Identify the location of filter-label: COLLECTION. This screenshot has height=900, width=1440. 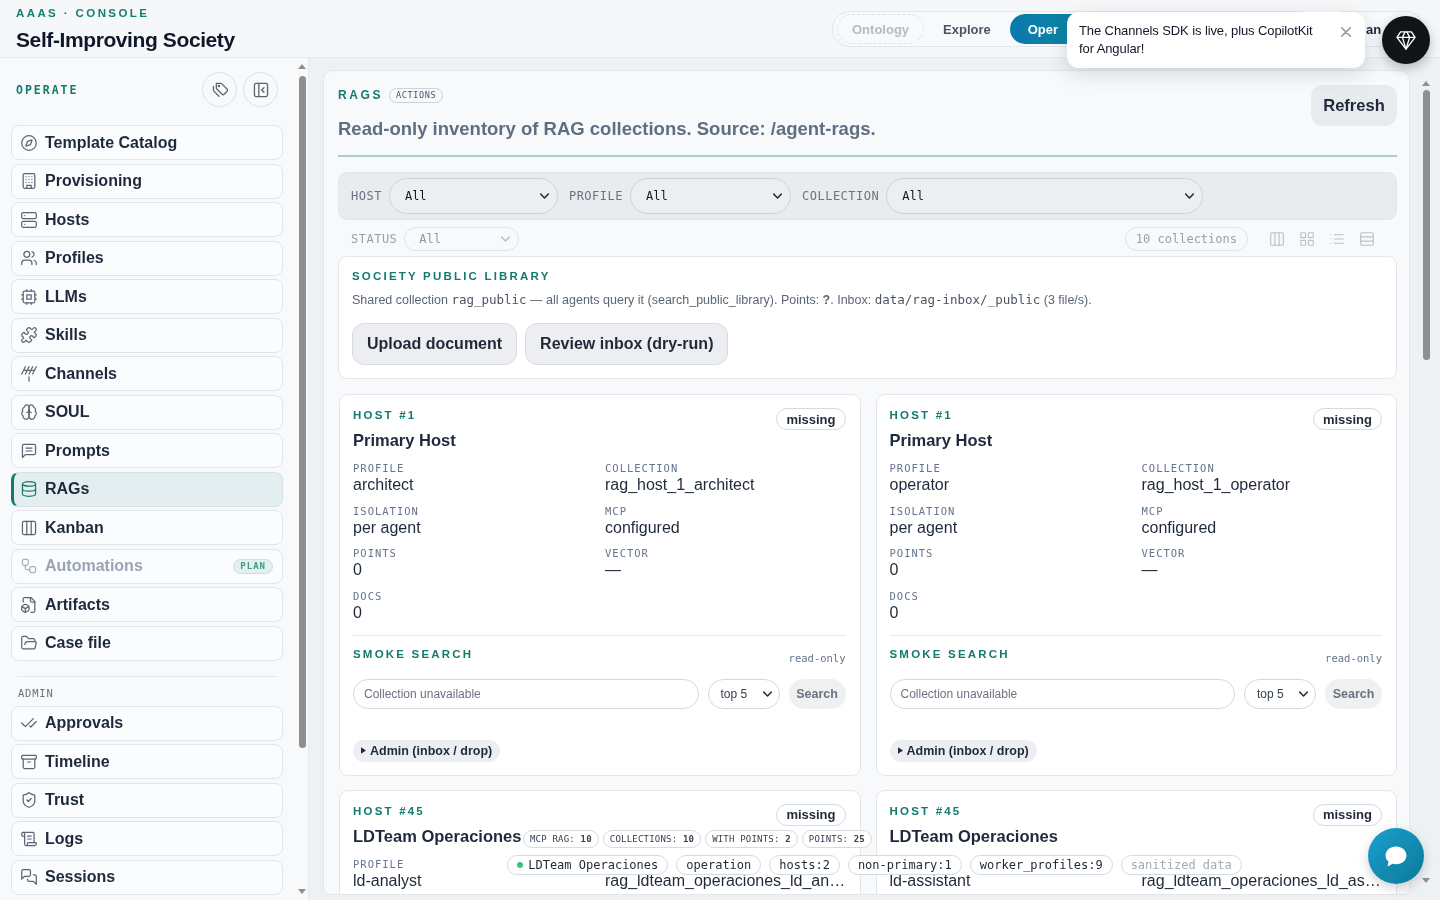
(841, 196).